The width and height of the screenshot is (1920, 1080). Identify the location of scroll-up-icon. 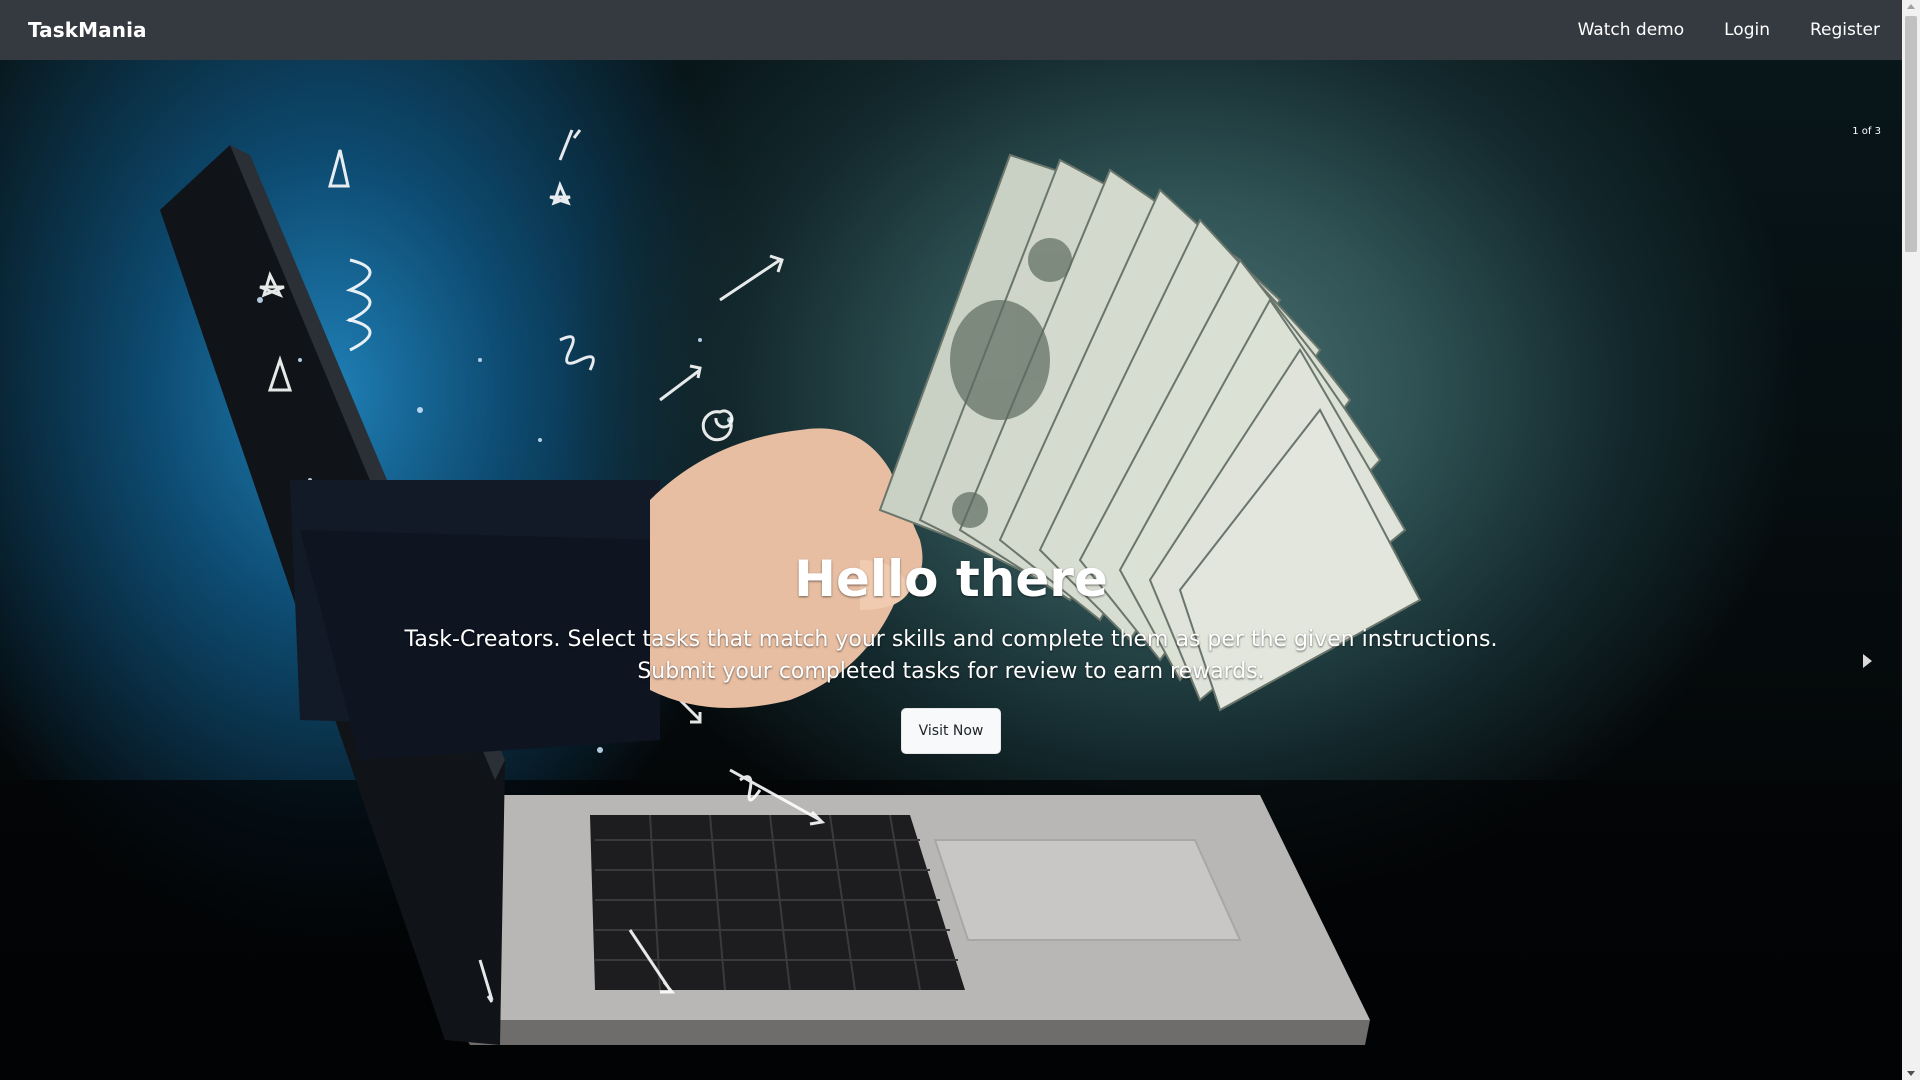
(1911, 6).